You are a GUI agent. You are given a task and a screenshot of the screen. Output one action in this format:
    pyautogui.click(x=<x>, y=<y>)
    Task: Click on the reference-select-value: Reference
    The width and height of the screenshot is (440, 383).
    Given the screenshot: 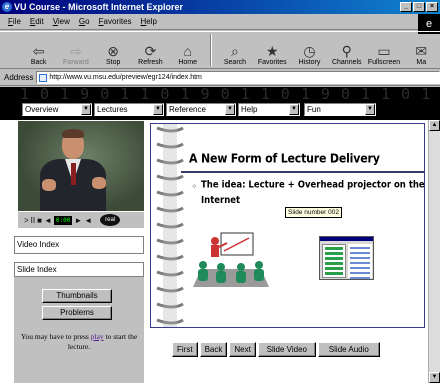 What is the action you would take?
    pyautogui.click(x=187, y=109)
    